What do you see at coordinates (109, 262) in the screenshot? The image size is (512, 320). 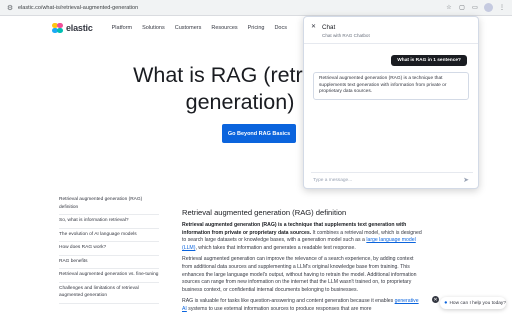 I see `toc-item: RAG benefits` at bounding box center [109, 262].